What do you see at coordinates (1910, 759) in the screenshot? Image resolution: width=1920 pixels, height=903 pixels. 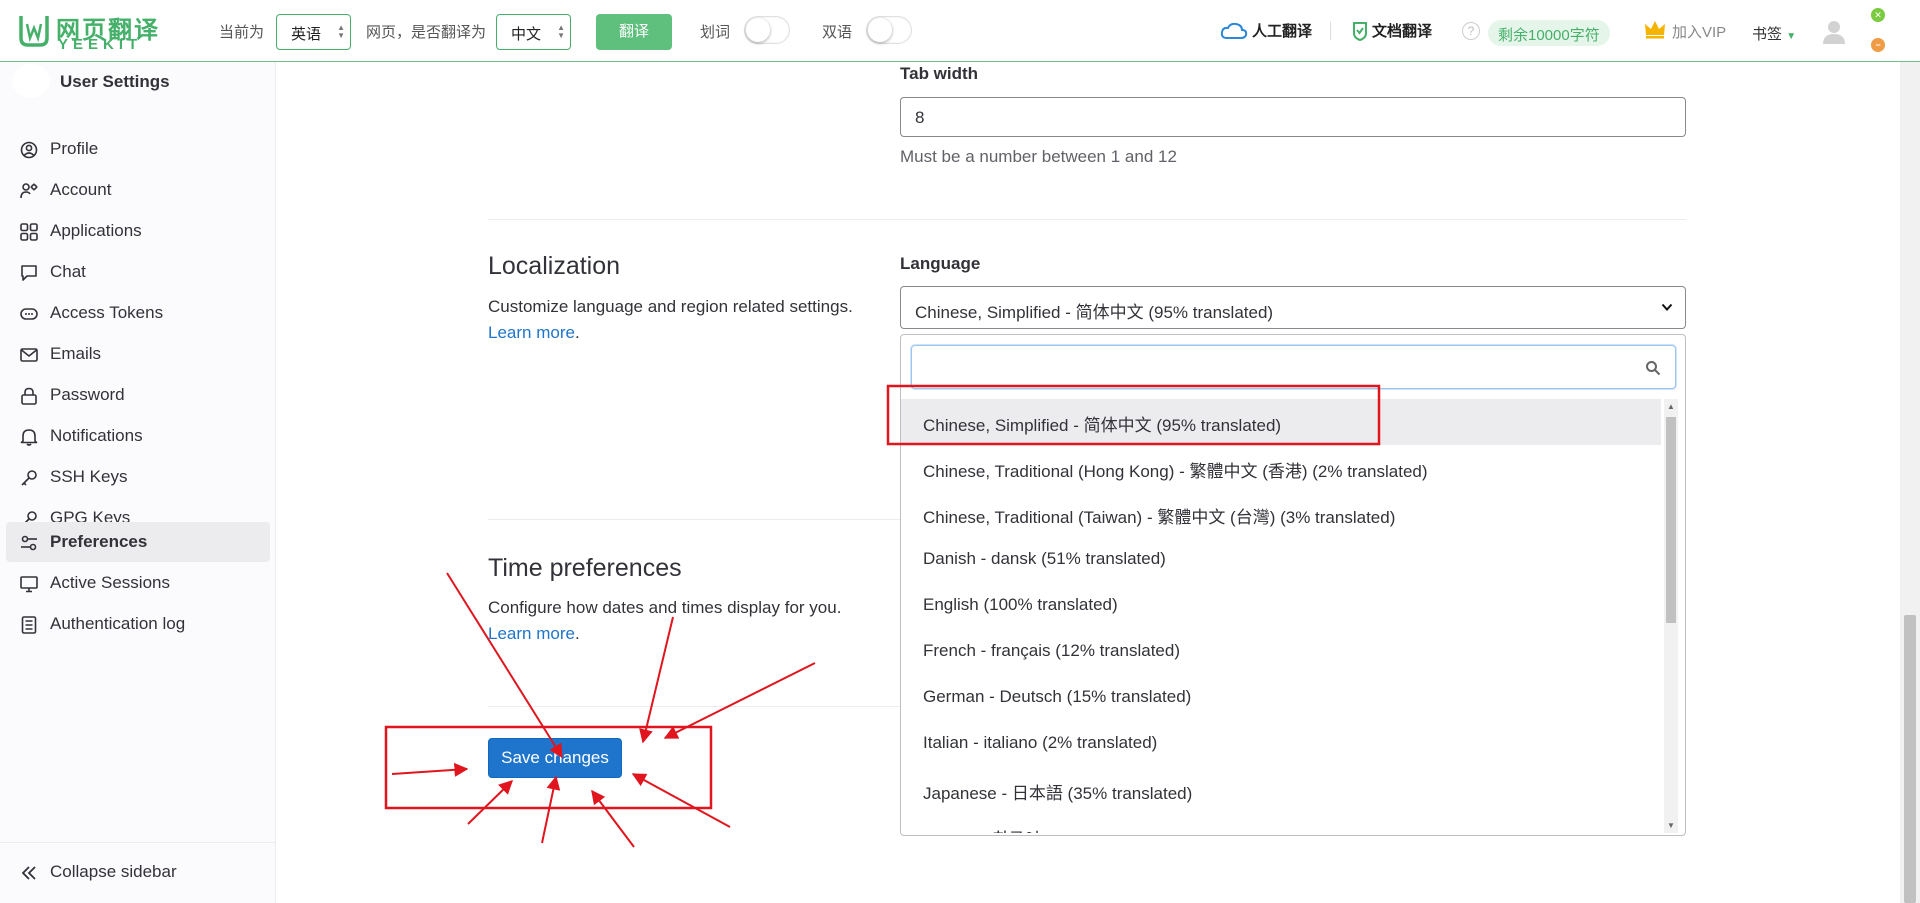 I see `page-scroll-thumb` at bounding box center [1910, 759].